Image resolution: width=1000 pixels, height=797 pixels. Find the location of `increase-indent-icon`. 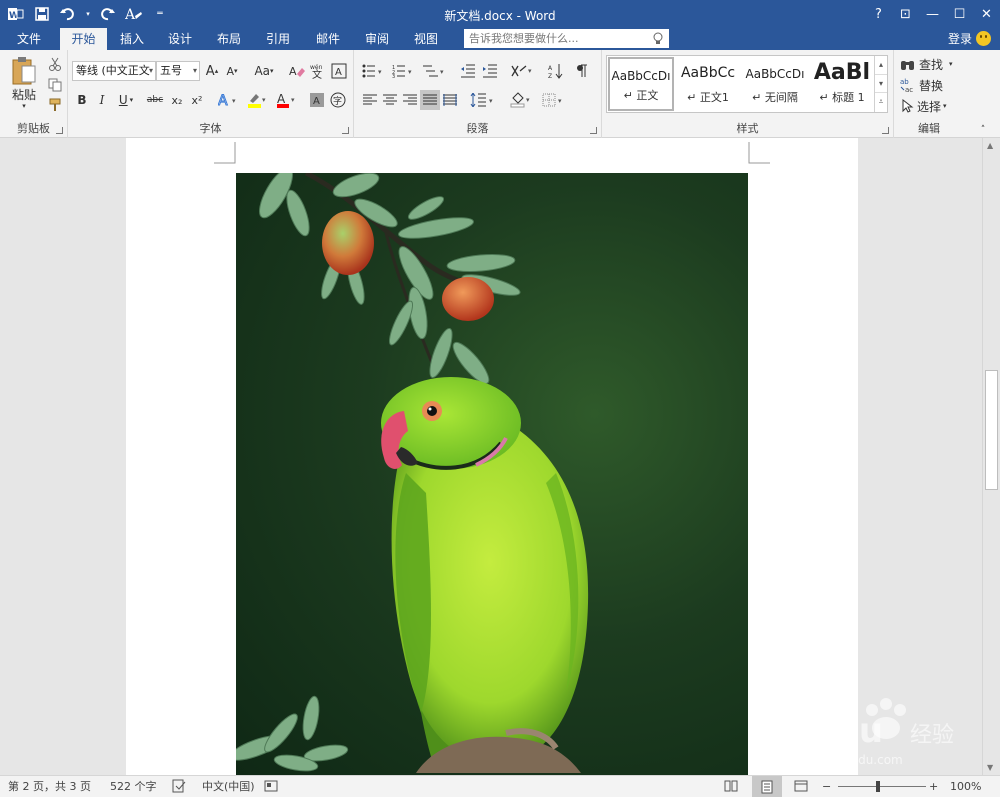

increase-indent-icon is located at coordinates (490, 71).